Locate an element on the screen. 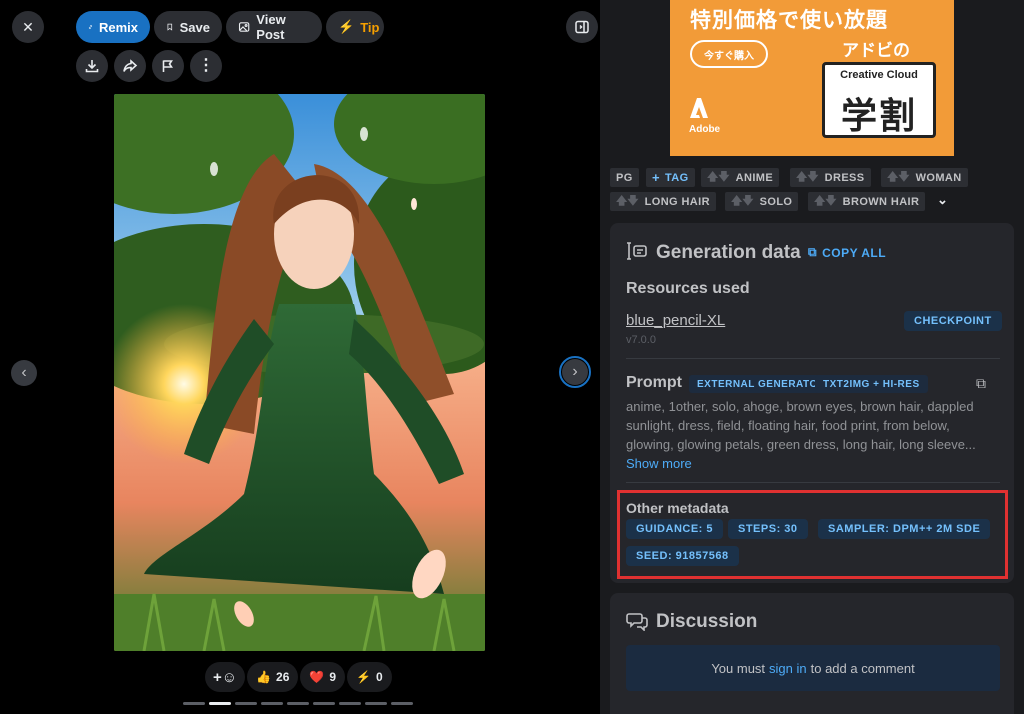  rating-tag: PG is located at coordinates (624, 177).